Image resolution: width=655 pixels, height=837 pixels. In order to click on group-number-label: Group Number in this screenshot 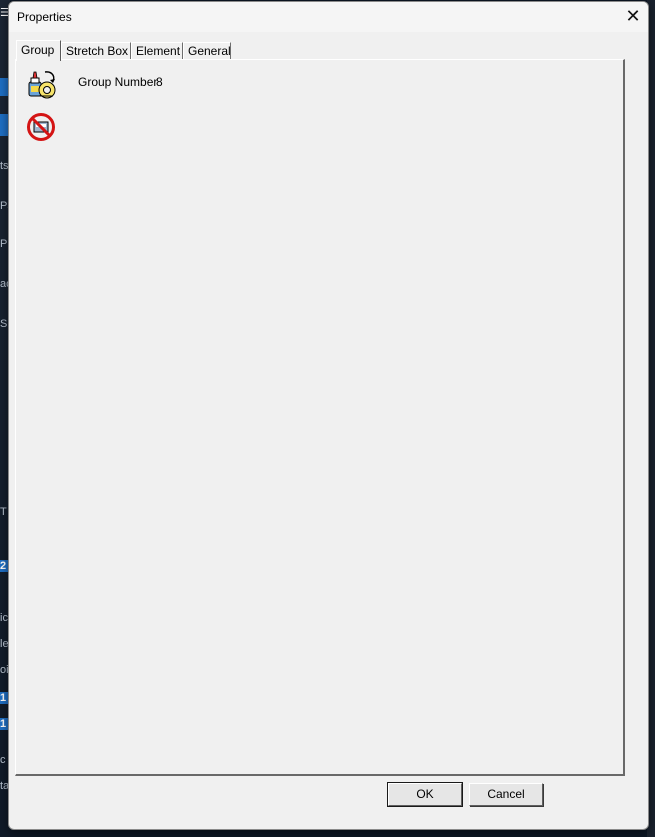, I will do `click(118, 82)`.